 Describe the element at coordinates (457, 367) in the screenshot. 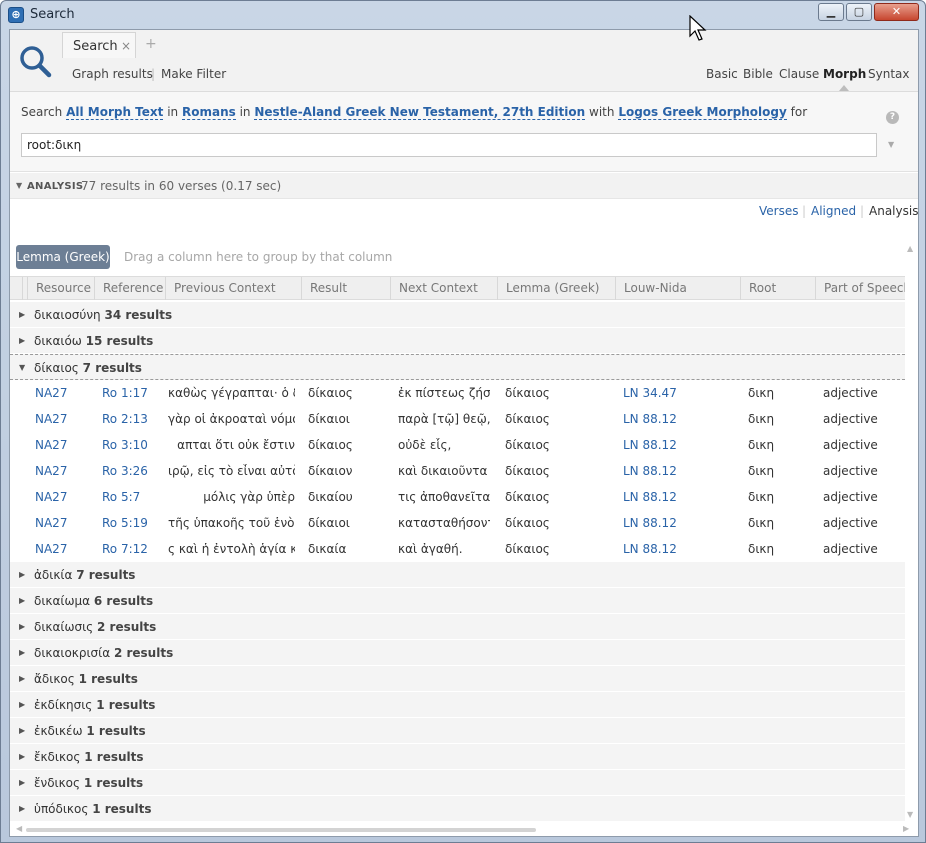

I see `group-row: ▼ δίκαιος 7 results` at that location.